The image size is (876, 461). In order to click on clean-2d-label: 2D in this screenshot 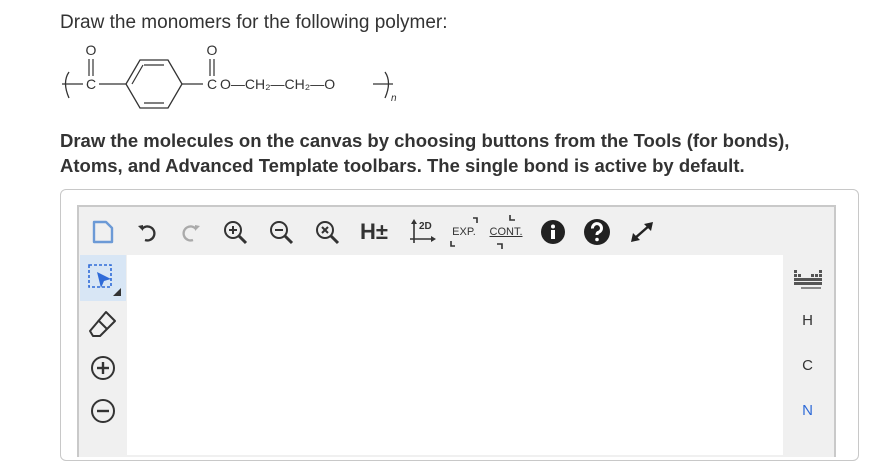, I will do `click(425, 226)`.